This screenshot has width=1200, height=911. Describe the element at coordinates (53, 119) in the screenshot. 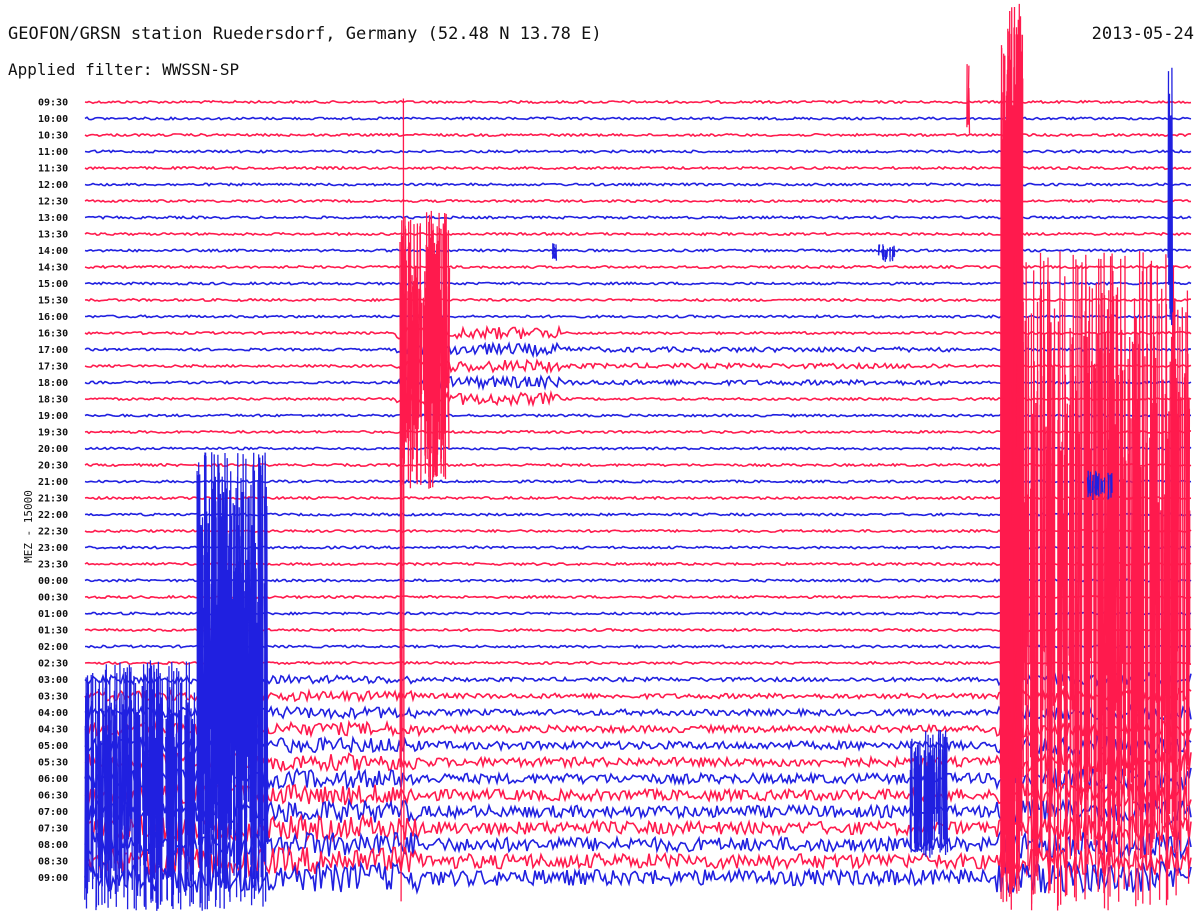

I see `row-time-label: 10:00` at that location.